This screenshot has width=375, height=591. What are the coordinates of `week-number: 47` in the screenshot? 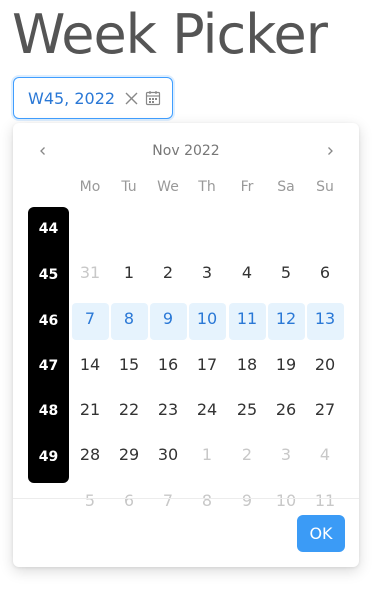 It's located at (48, 366).